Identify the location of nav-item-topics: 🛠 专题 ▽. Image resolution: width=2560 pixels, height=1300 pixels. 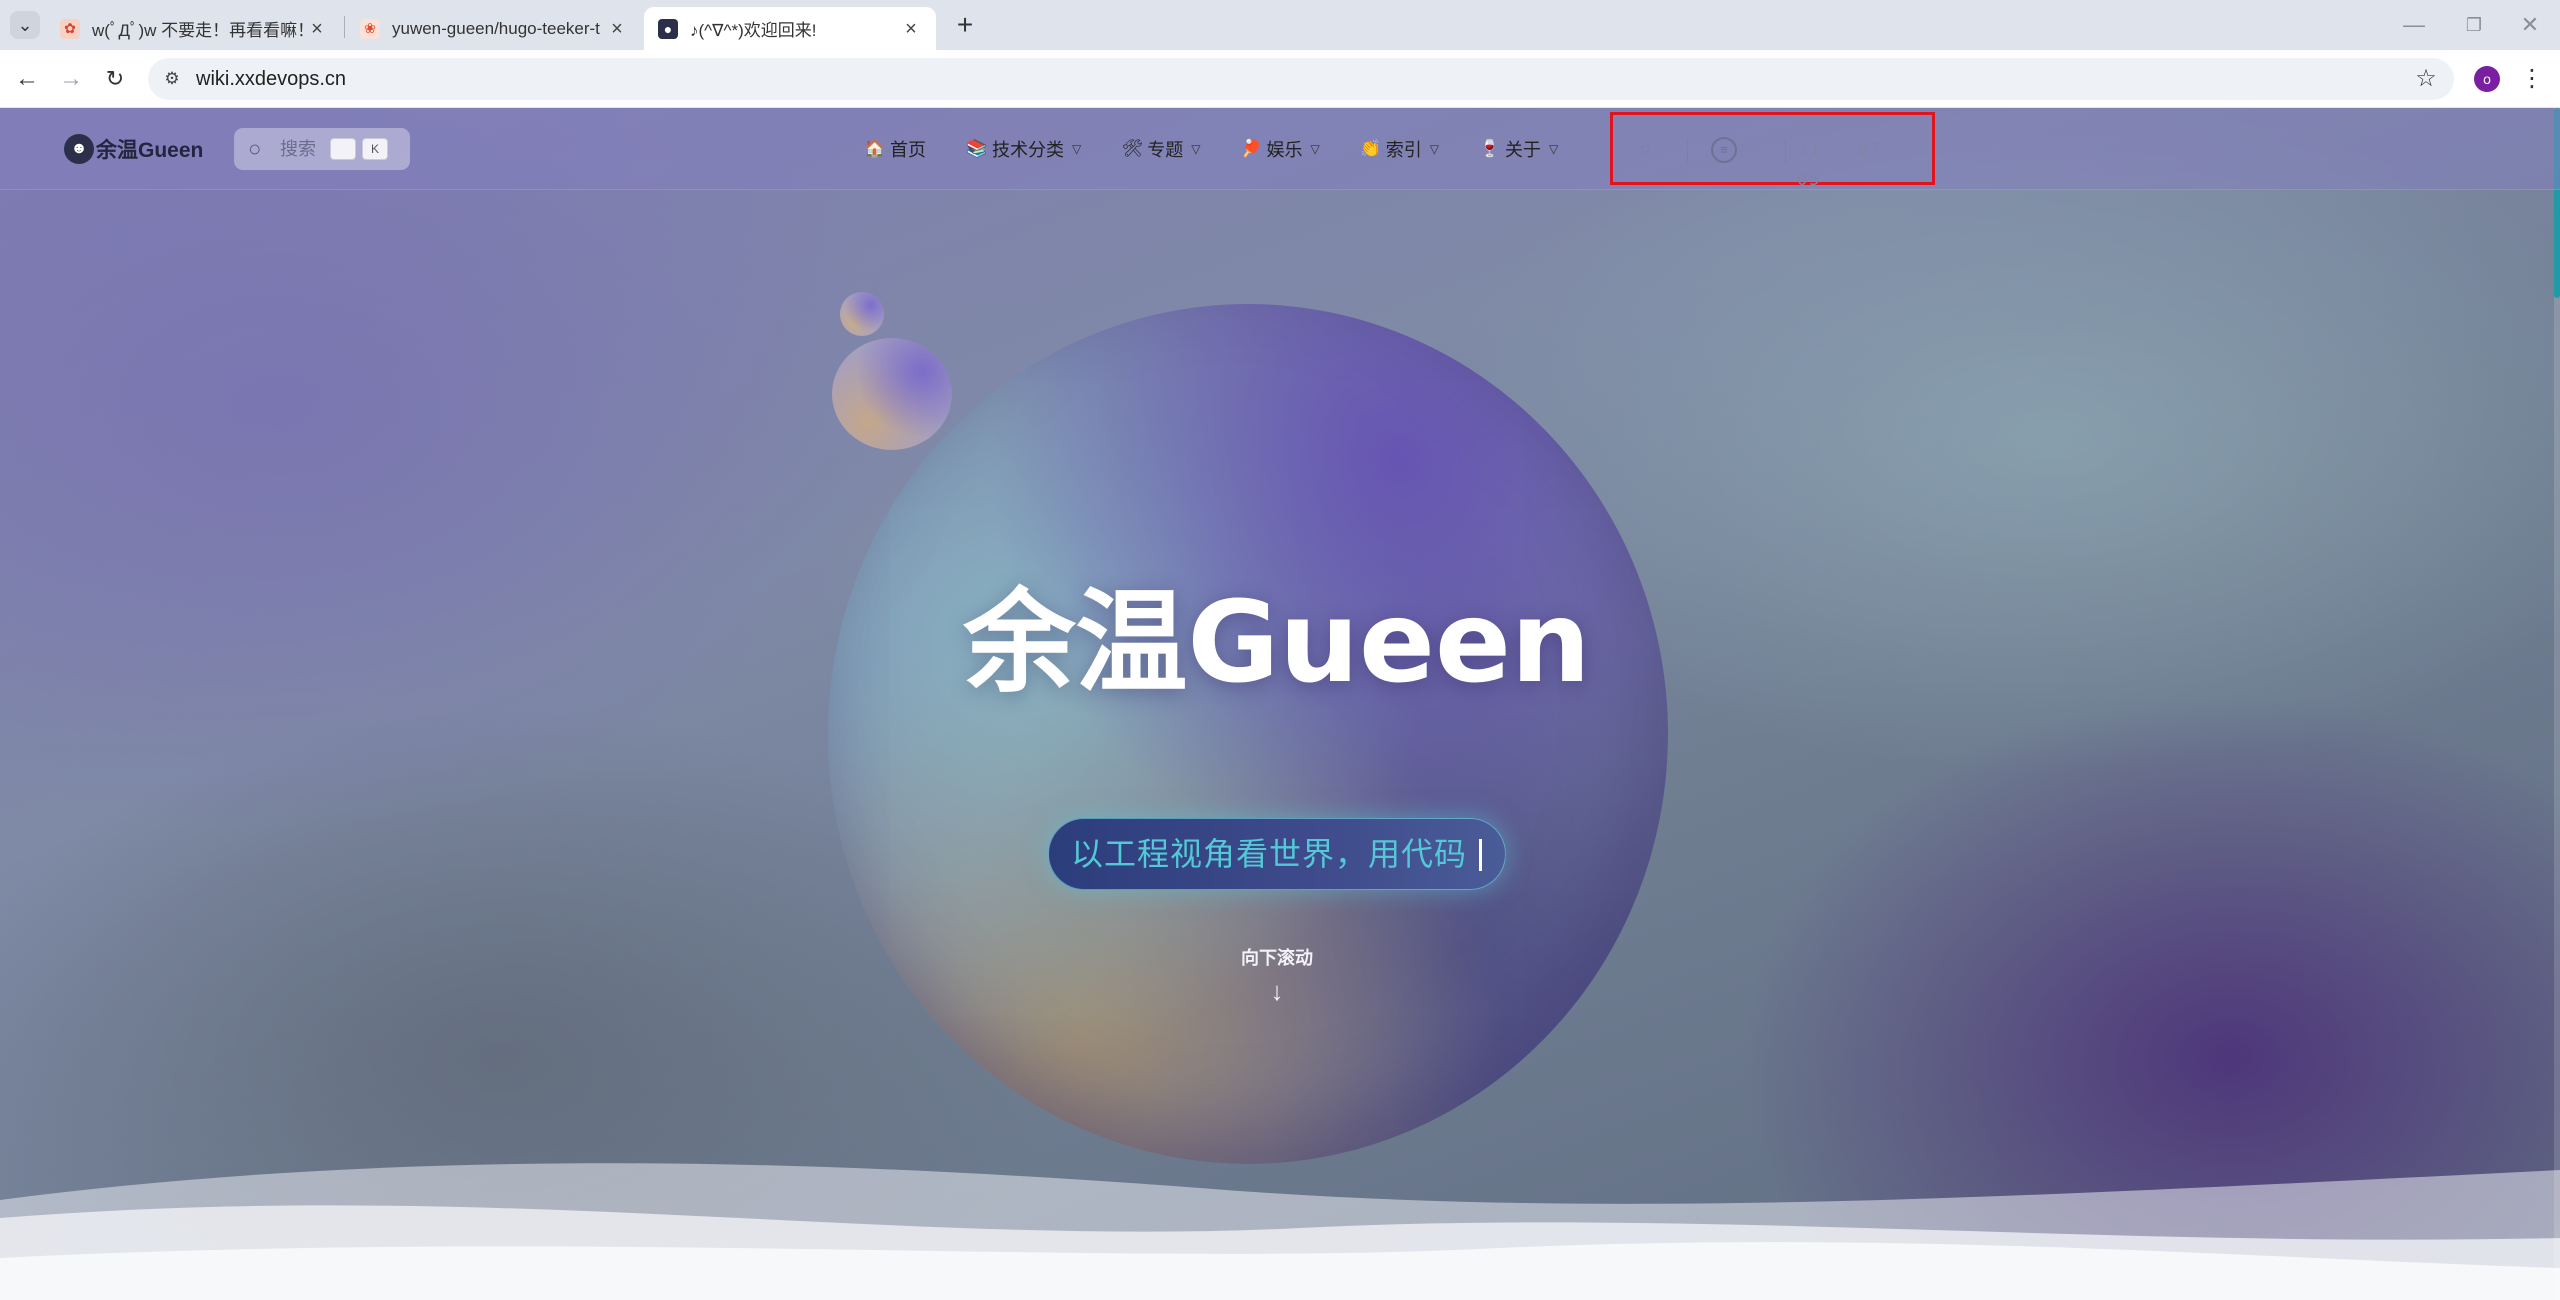
(1160, 149).